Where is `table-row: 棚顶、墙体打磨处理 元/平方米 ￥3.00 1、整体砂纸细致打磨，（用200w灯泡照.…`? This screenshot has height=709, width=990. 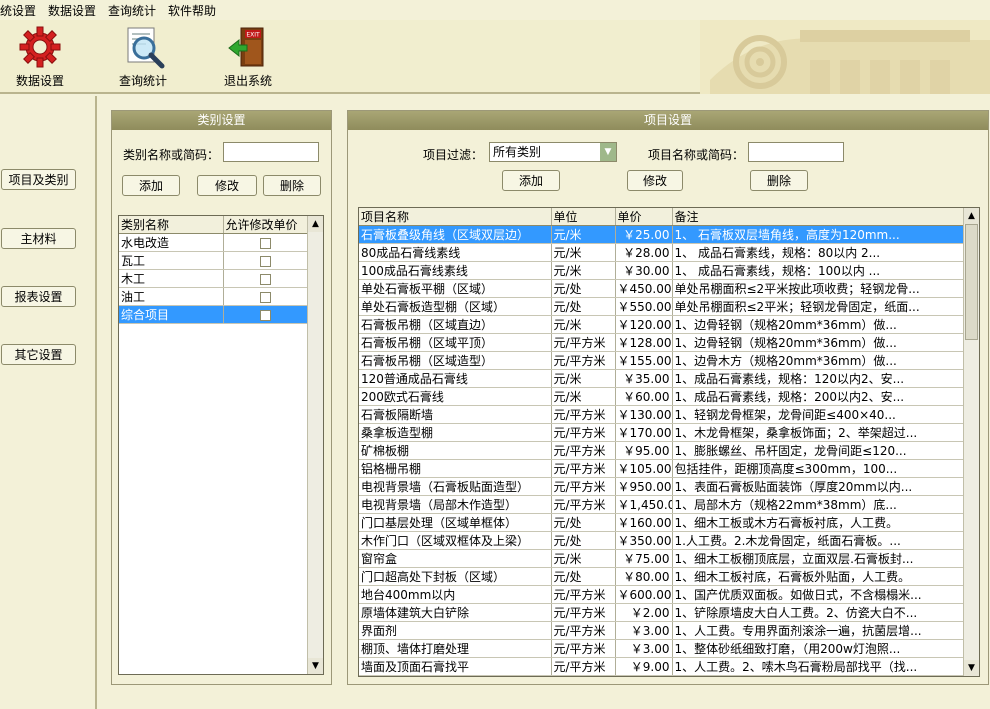
table-row: 棚顶、墙体打磨处理 元/平方米 ￥3.00 1、整体砂纸细致打磨，（用200w灯泡照.… is located at coordinates (661, 648).